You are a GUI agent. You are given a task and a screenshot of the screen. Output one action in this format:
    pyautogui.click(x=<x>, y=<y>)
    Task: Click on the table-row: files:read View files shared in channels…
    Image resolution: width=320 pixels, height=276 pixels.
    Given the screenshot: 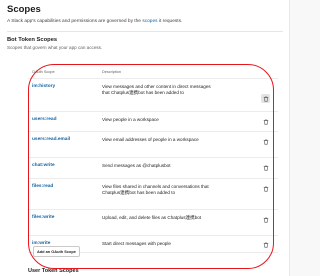 What is the action you would take?
    pyautogui.click(x=153, y=193)
    